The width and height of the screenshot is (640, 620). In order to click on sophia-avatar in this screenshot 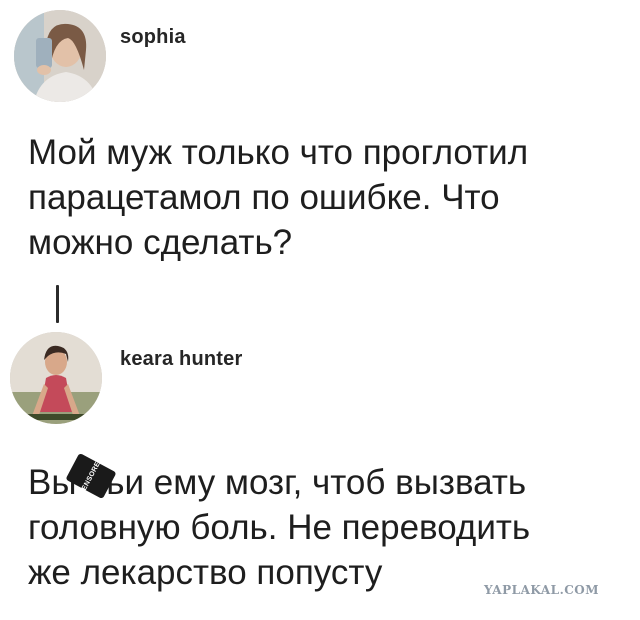, I will do `click(60, 56)`.